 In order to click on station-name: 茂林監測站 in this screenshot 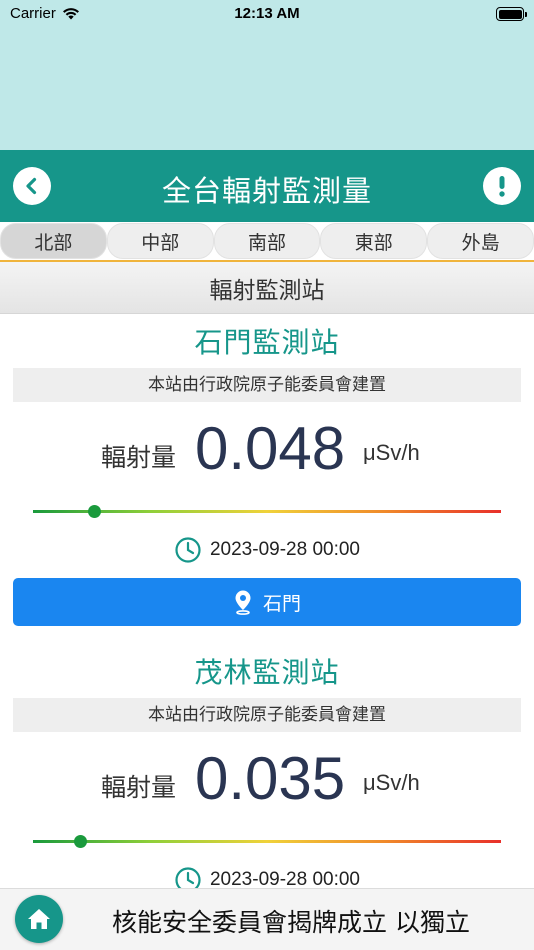, I will do `click(267, 672)`.